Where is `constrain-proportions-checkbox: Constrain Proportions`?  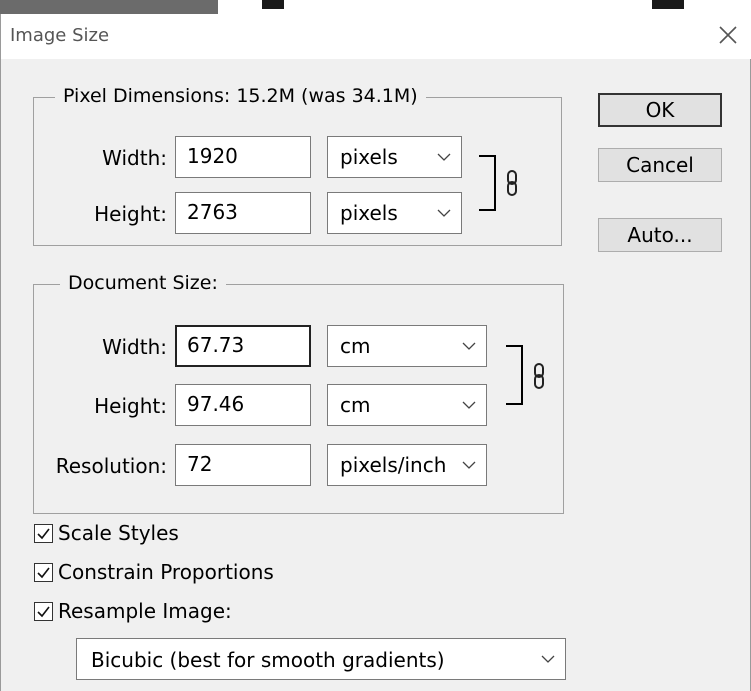 constrain-proportions-checkbox: Constrain Proportions is located at coordinates (154, 572).